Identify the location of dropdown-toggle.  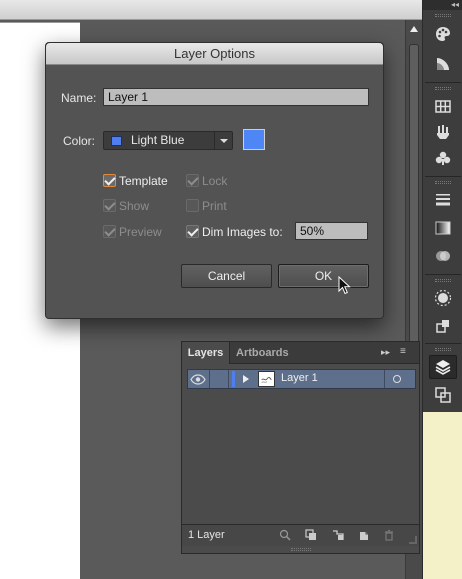
(223, 140).